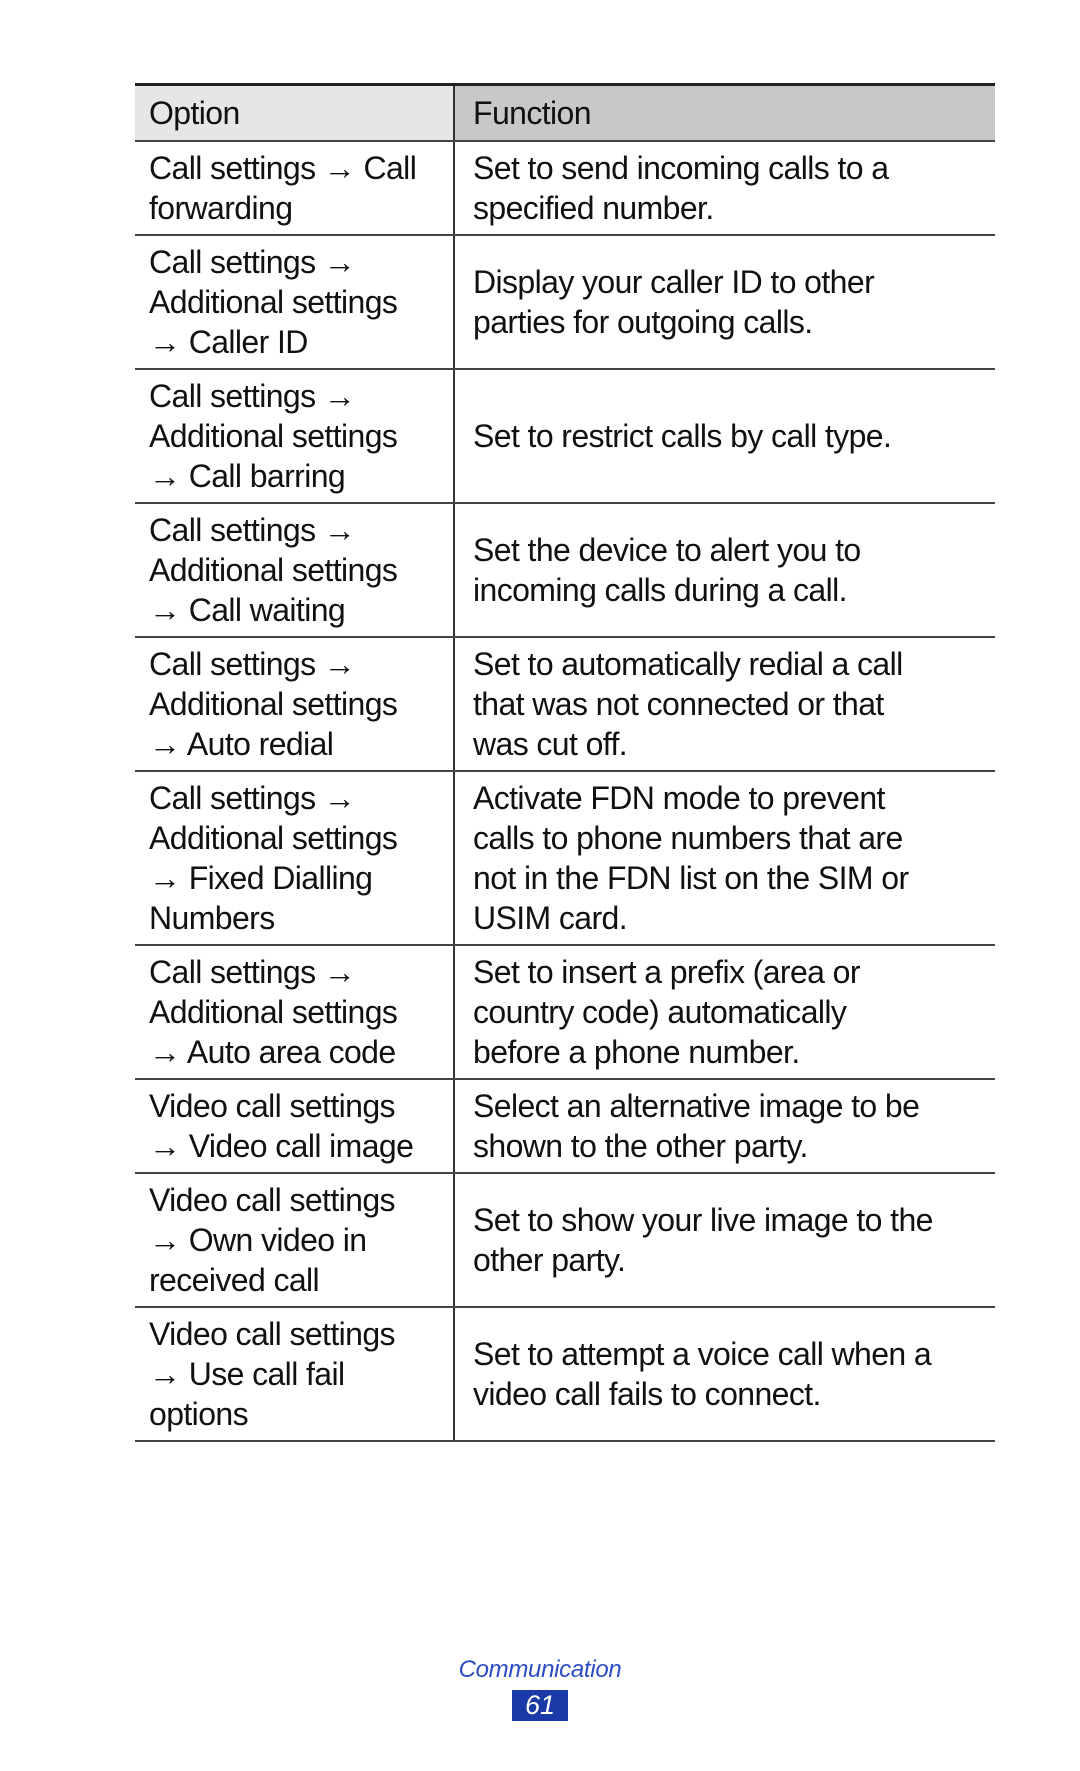 The image size is (1080, 1771). I want to click on function-line: specified number., so click(593, 208).